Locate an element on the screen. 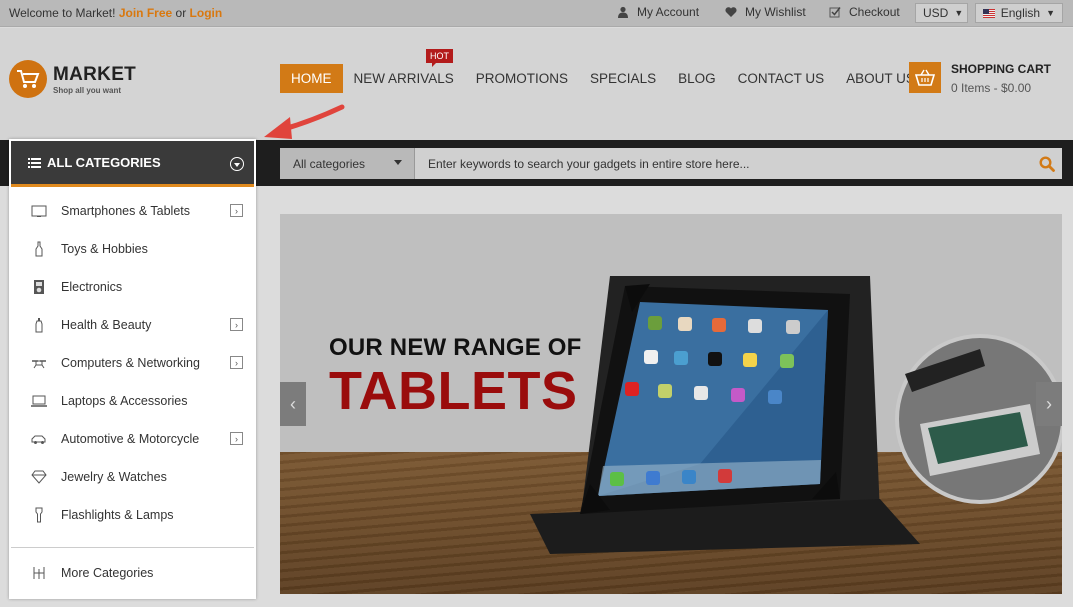  checkbox-icon is located at coordinates (835, 12).